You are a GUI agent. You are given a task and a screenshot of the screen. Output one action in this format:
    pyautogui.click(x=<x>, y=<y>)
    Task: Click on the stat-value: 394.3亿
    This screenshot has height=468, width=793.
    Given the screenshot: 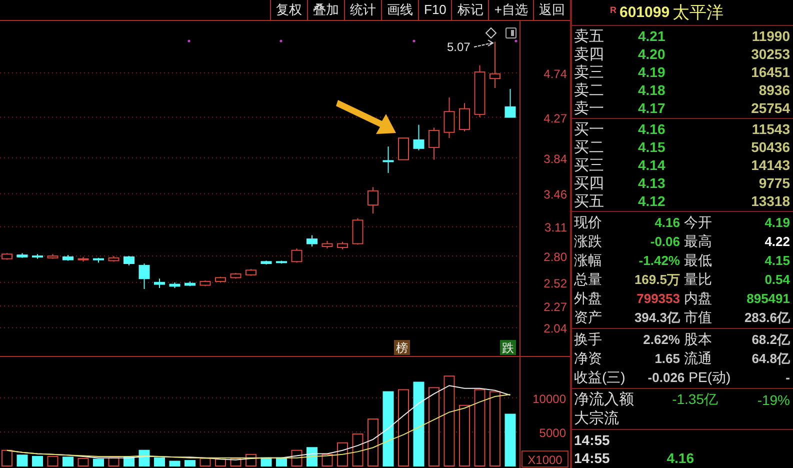 What is the action you would take?
    pyautogui.click(x=656, y=317)
    